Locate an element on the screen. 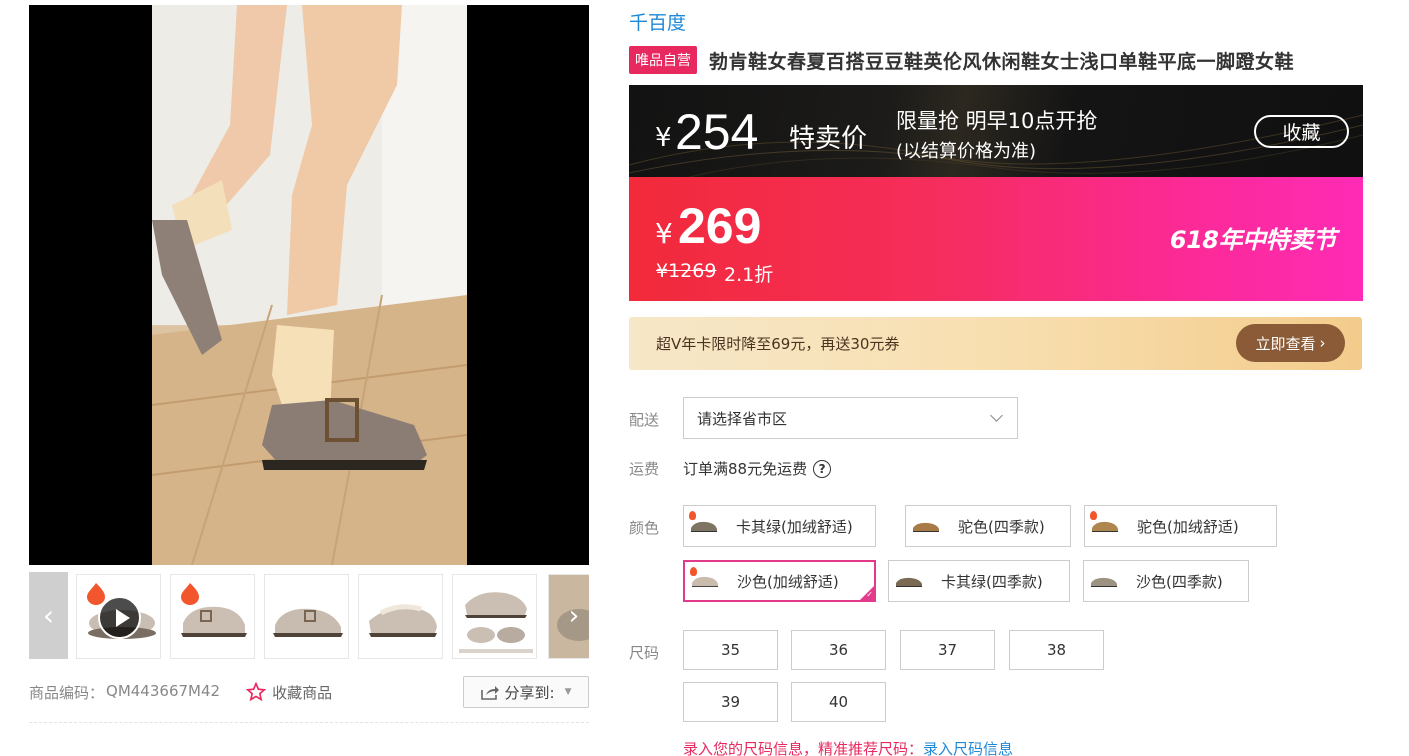 The width and height of the screenshot is (1409, 756). size-option: 36 is located at coordinates (838, 650).